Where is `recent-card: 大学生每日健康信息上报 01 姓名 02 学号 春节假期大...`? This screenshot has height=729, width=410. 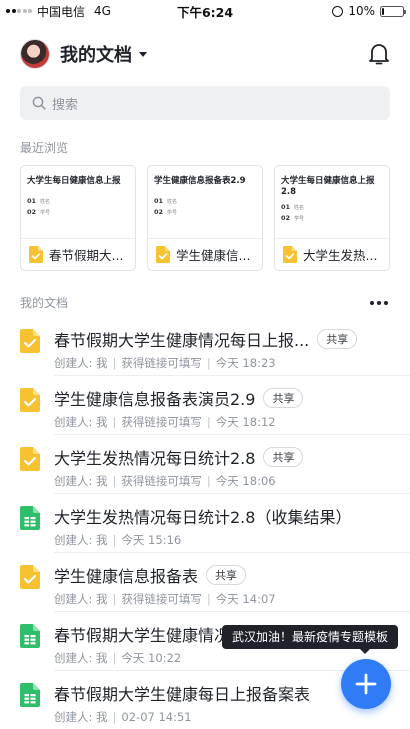
recent-card: 大学生每日健康信息上报 01 姓名 02 学号 春节假期大... is located at coordinates (78, 218).